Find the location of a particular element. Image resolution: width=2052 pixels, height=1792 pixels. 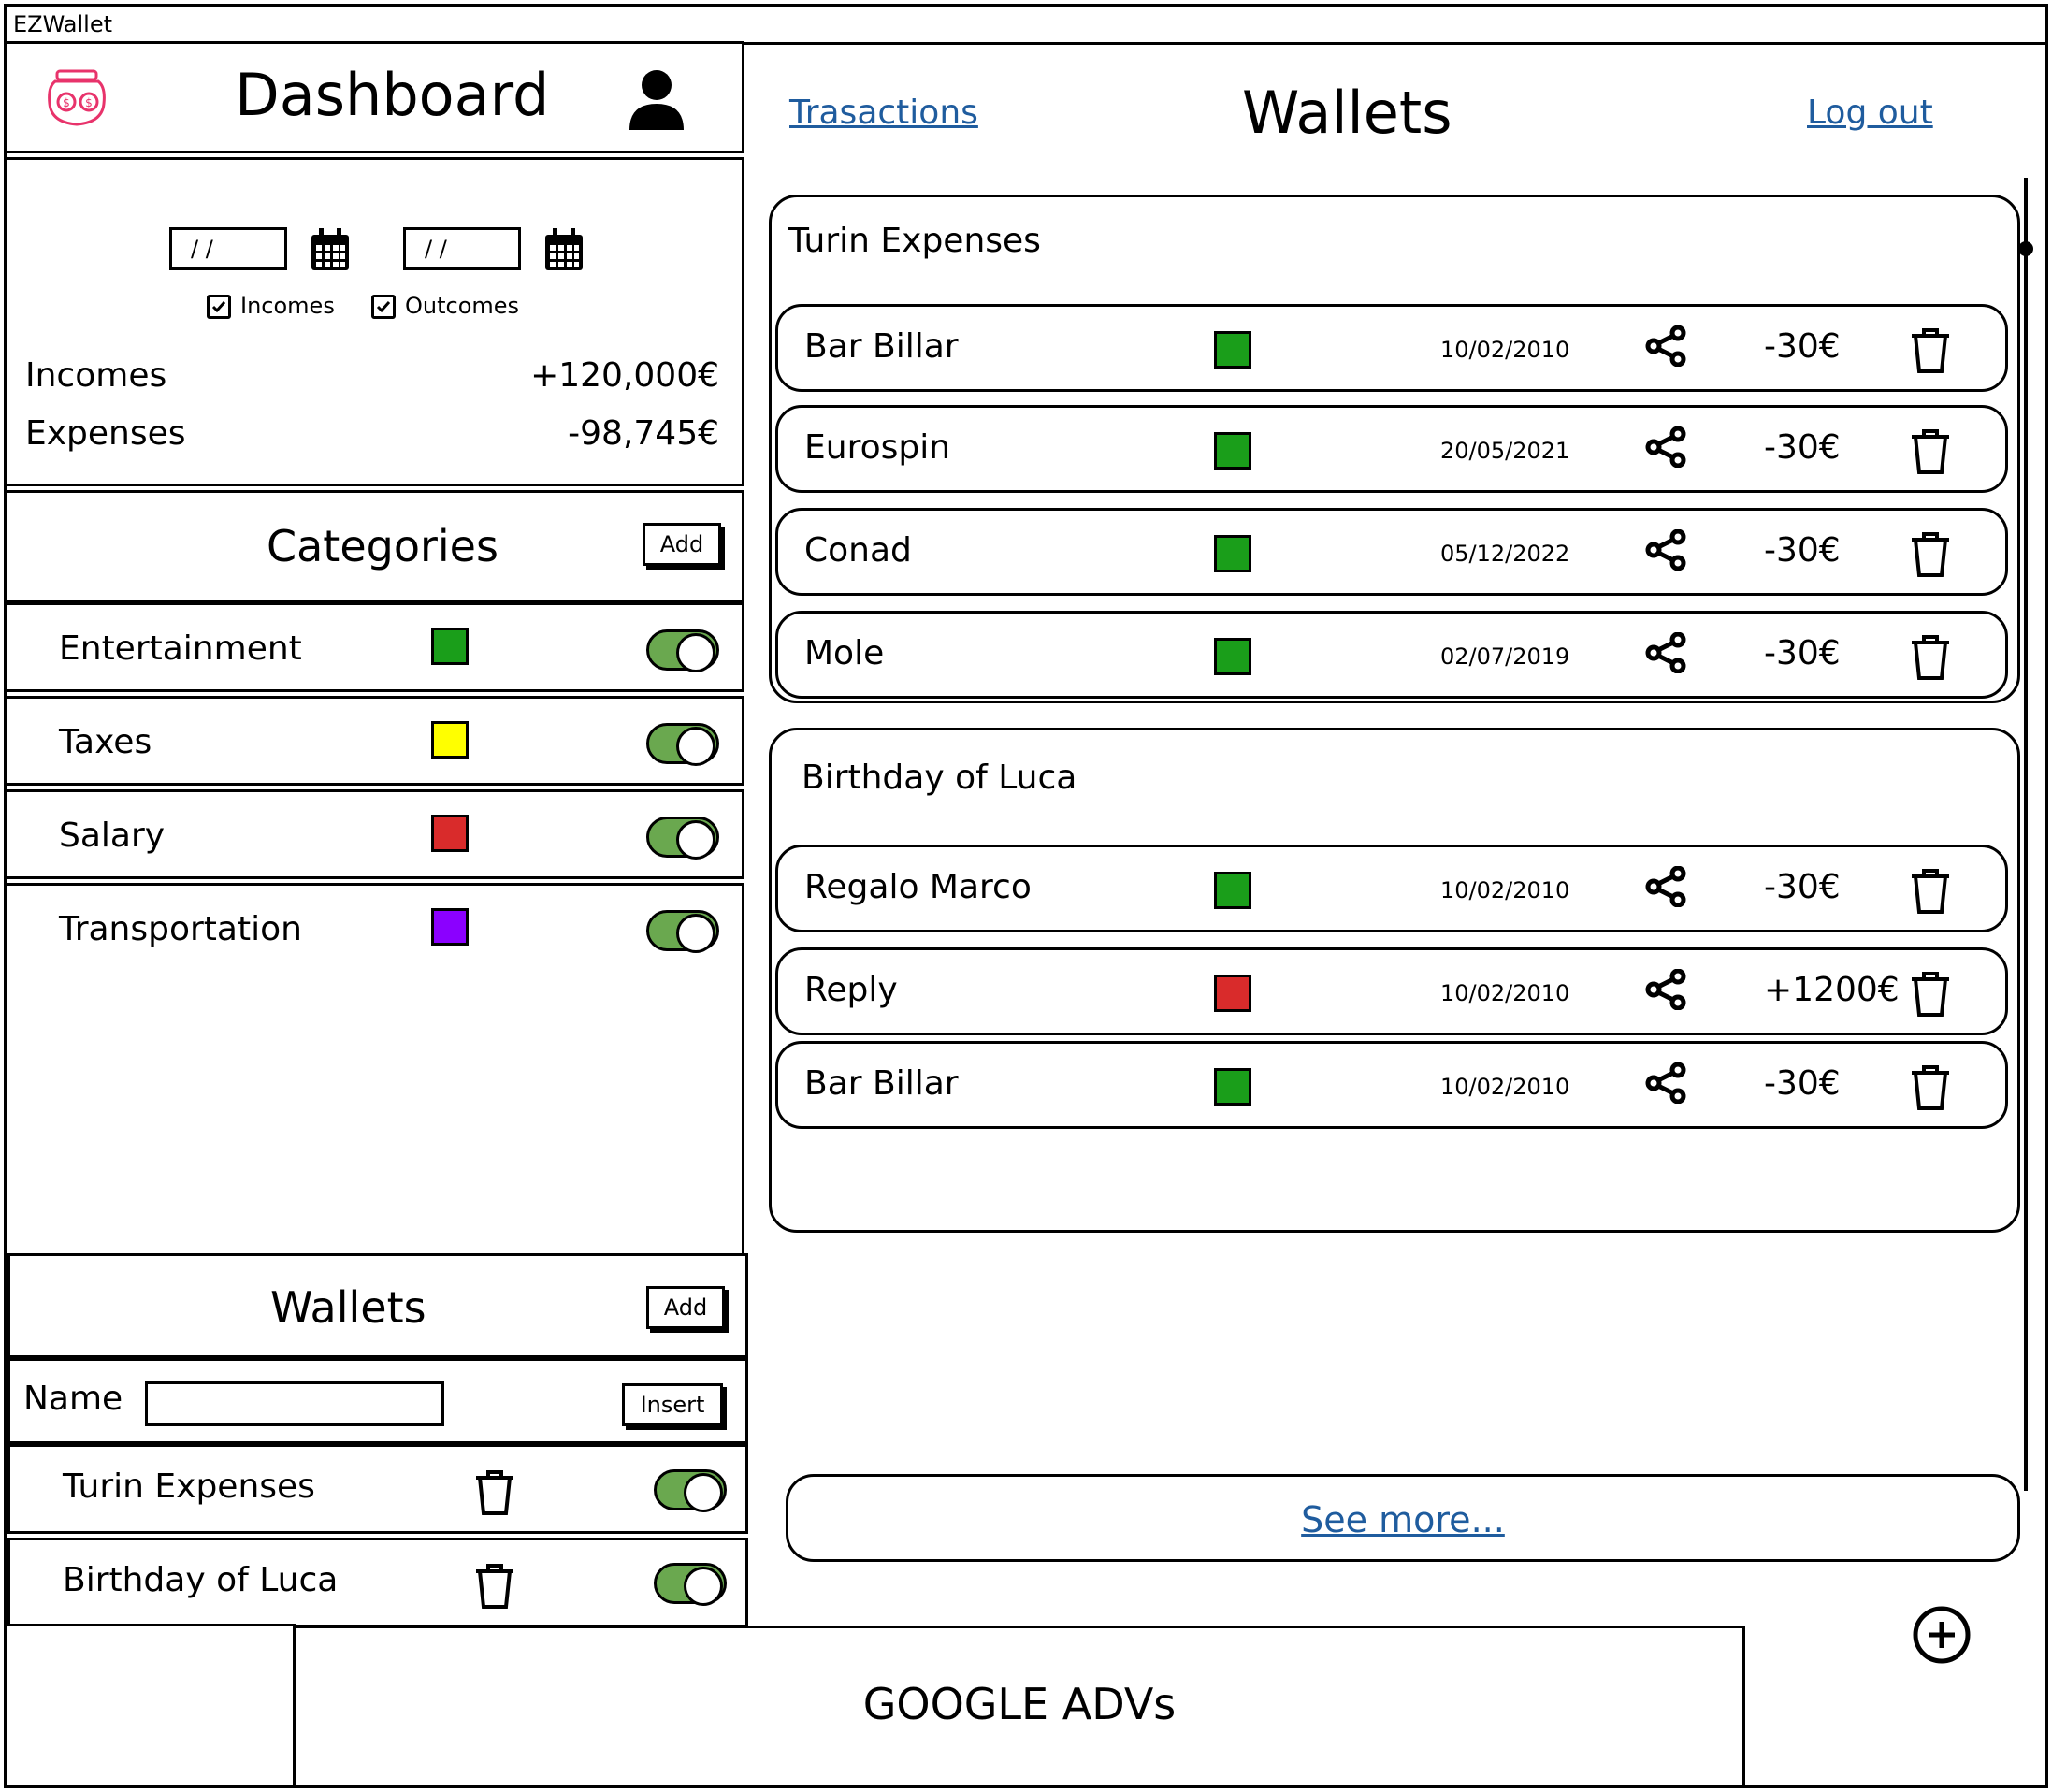

date-from-input: / / is located at coordinates (228, 248).